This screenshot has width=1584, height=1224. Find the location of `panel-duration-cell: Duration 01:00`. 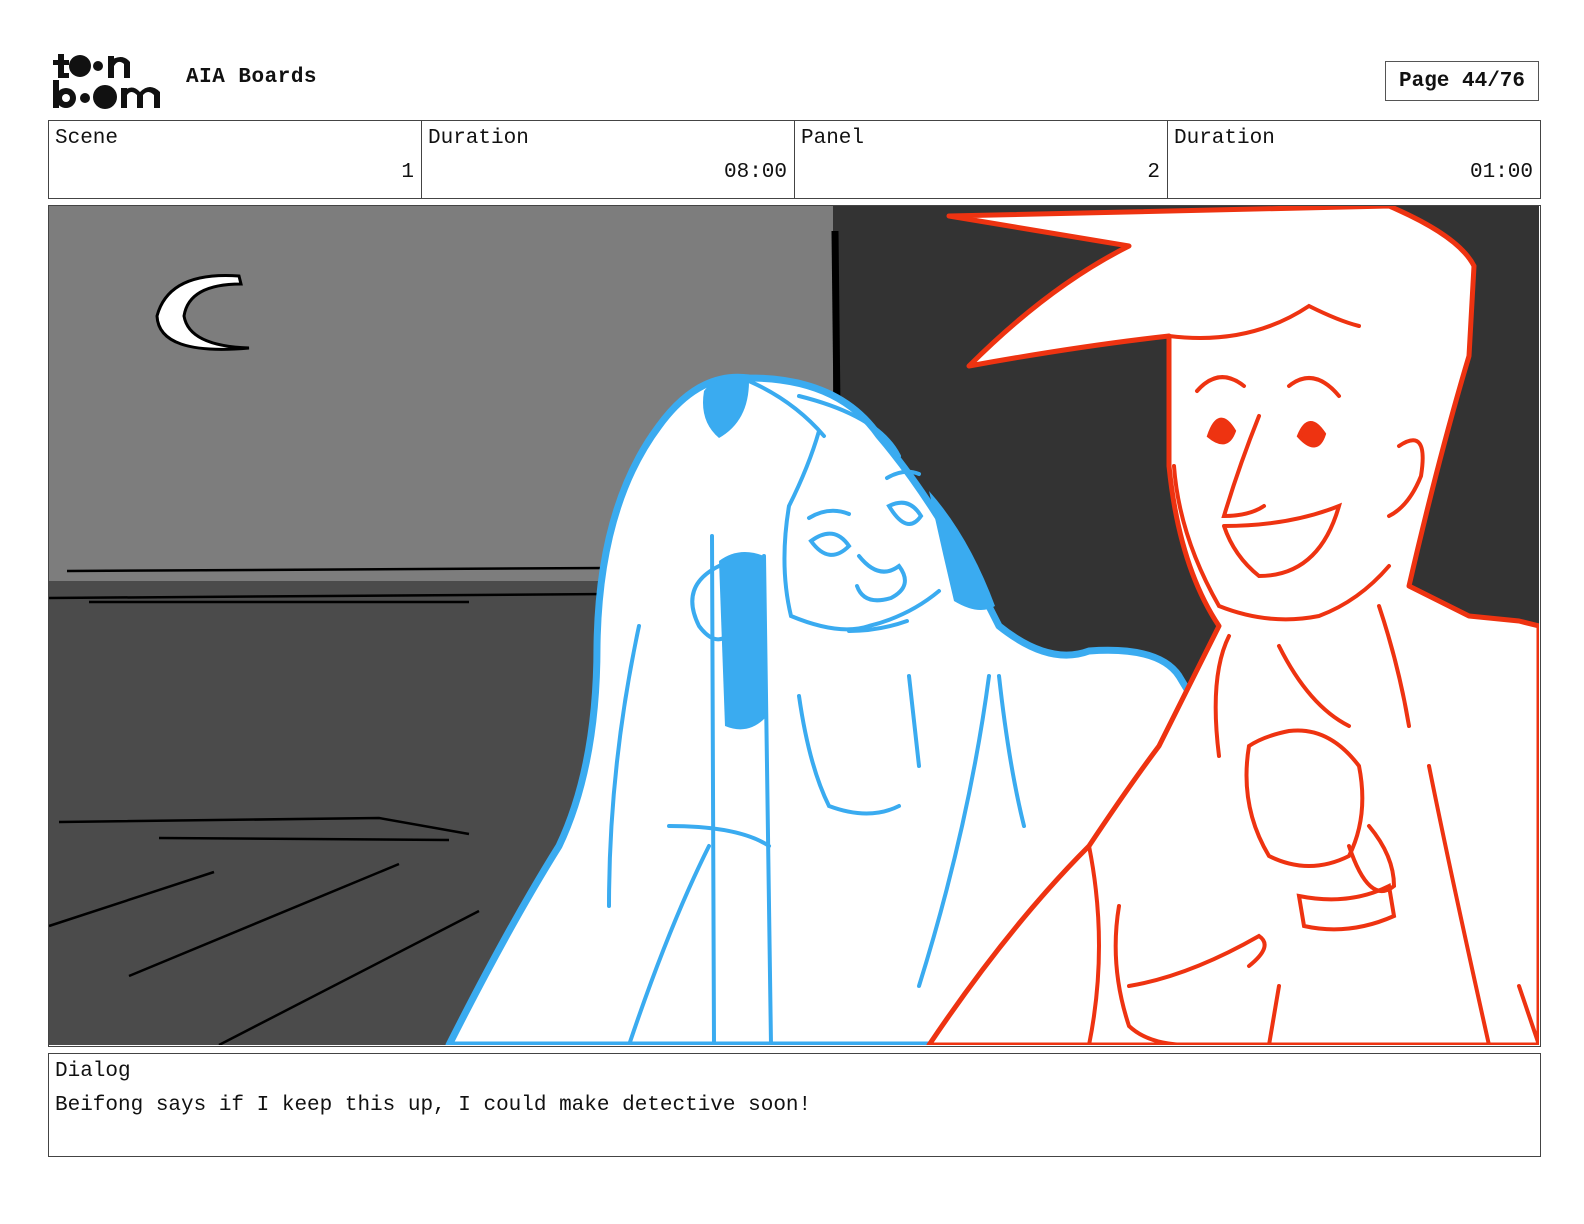

panel-duration-cell: Duration 01:00 is located at coordinates (1354, 159).